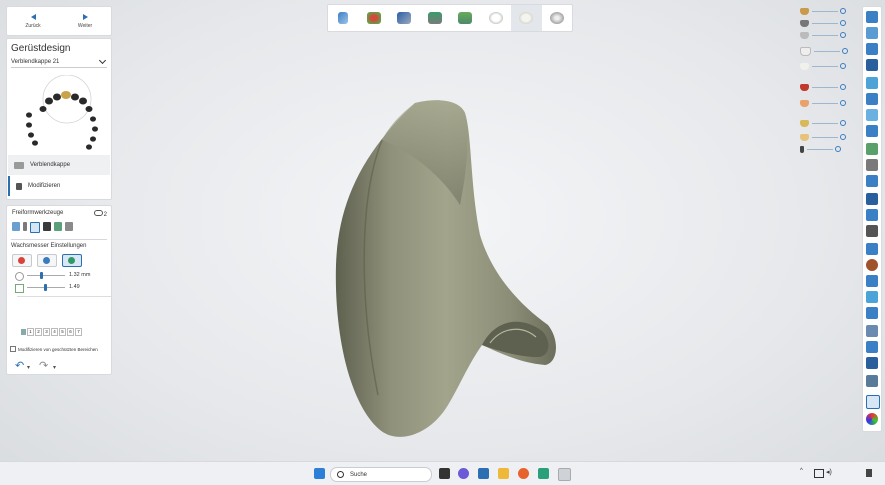 Image resolution: width=885 pixels, height=485 pixels. What do you see at coordinates (59, 62) in the screenshot?
I see `element-selector: Verblendkappe 21` at bounding box center [59, 62].